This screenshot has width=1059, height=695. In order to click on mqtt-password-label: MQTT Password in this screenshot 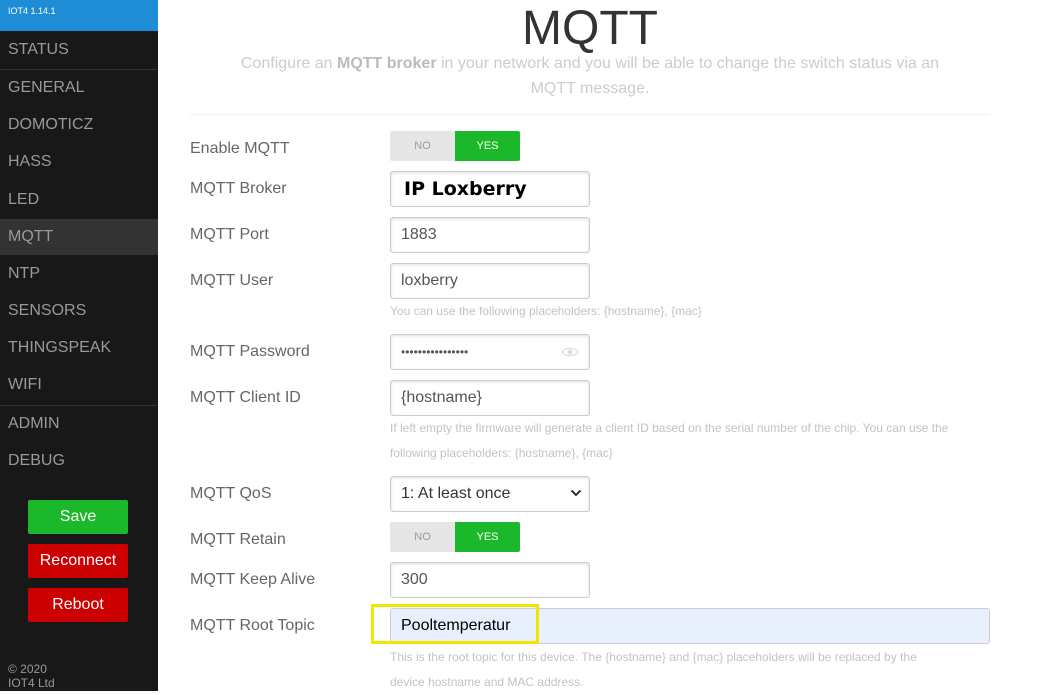, I will do `click(250, 351)`.